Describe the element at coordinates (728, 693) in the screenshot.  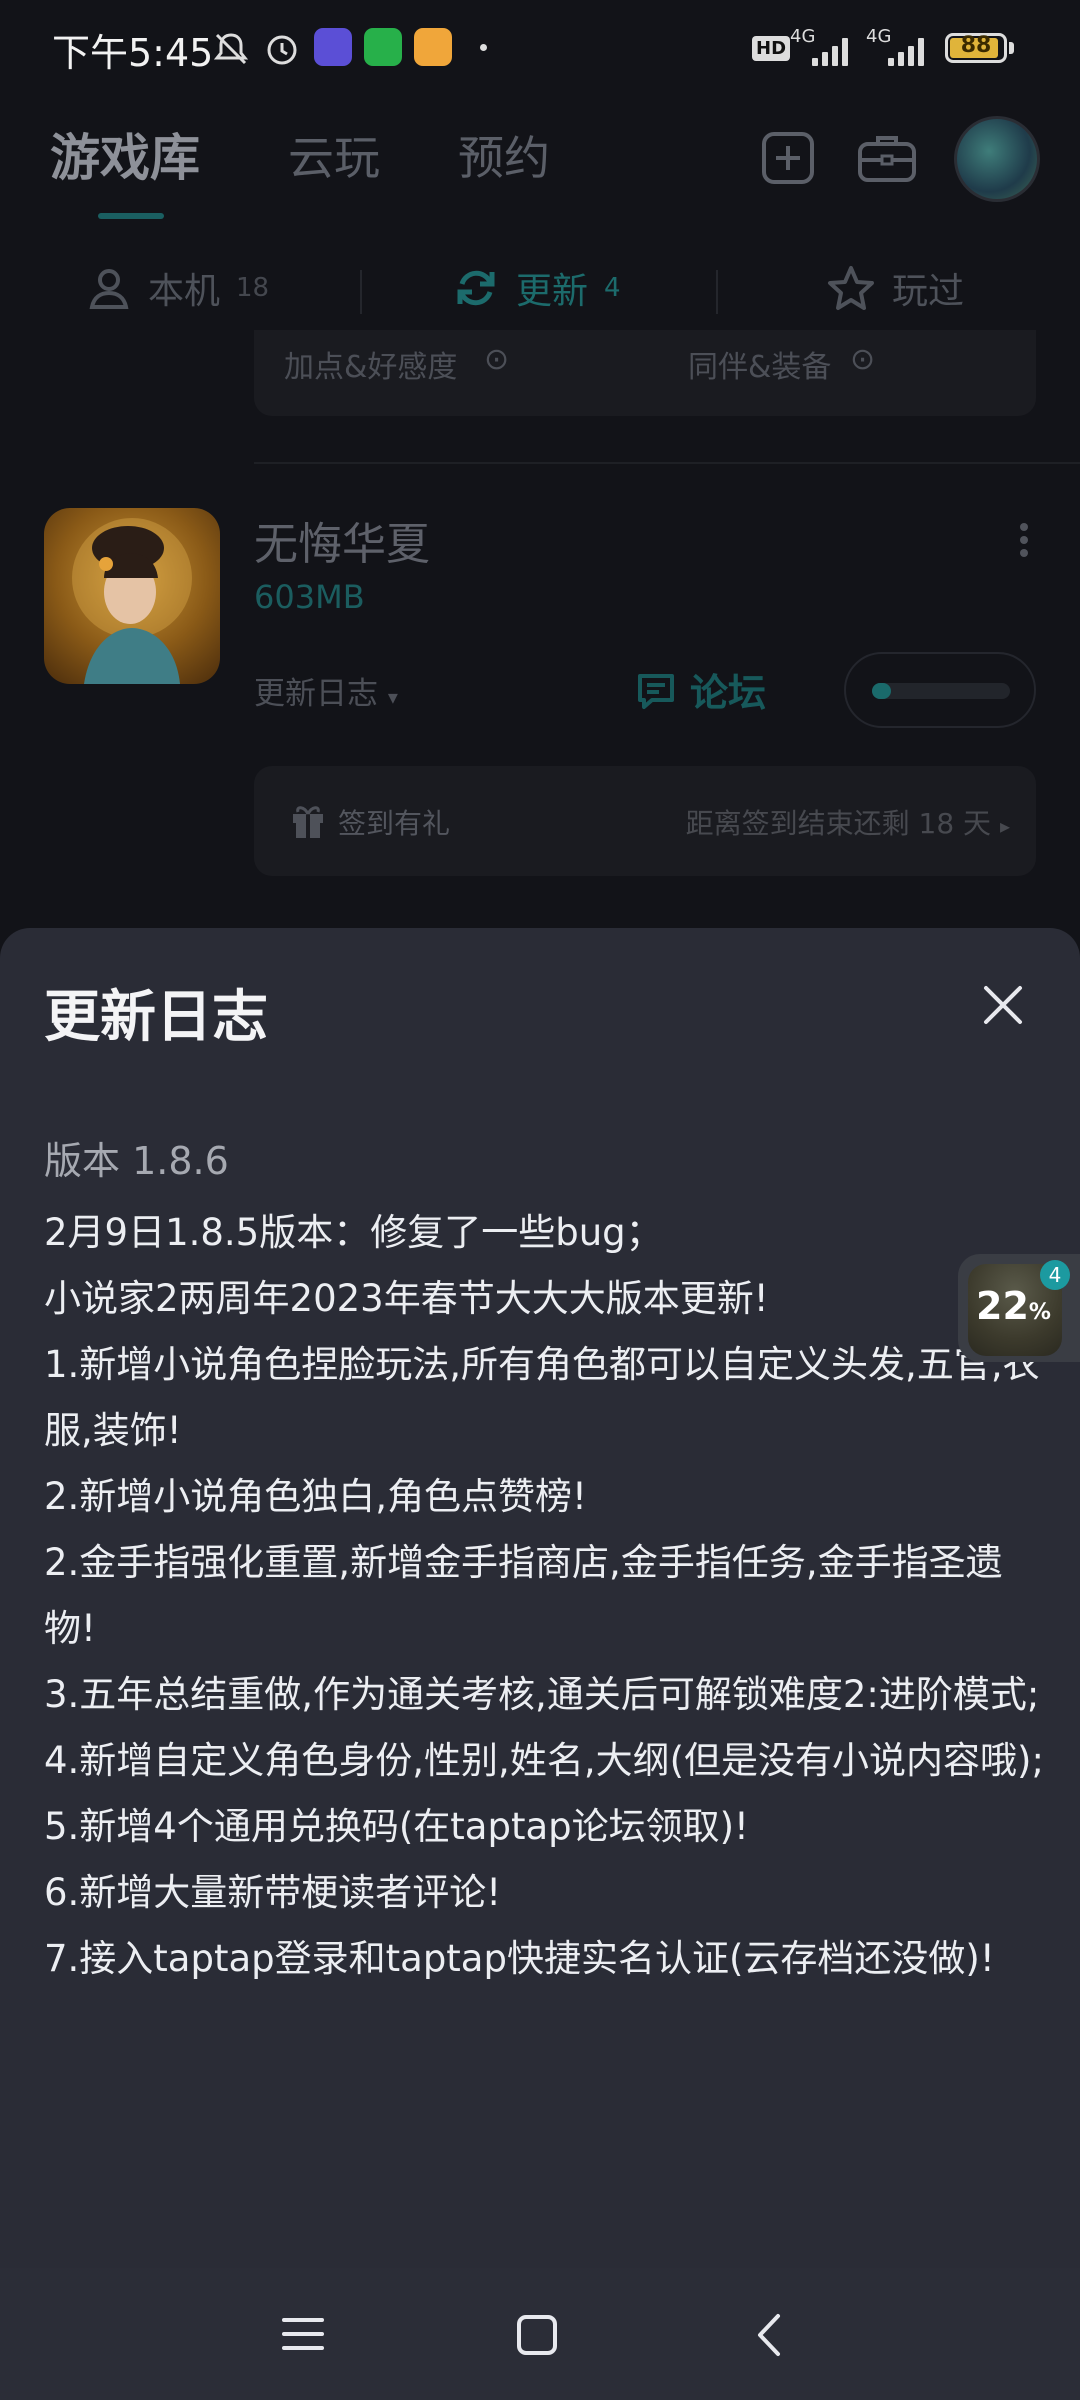
I see `forum-label: 论坛` at that location.